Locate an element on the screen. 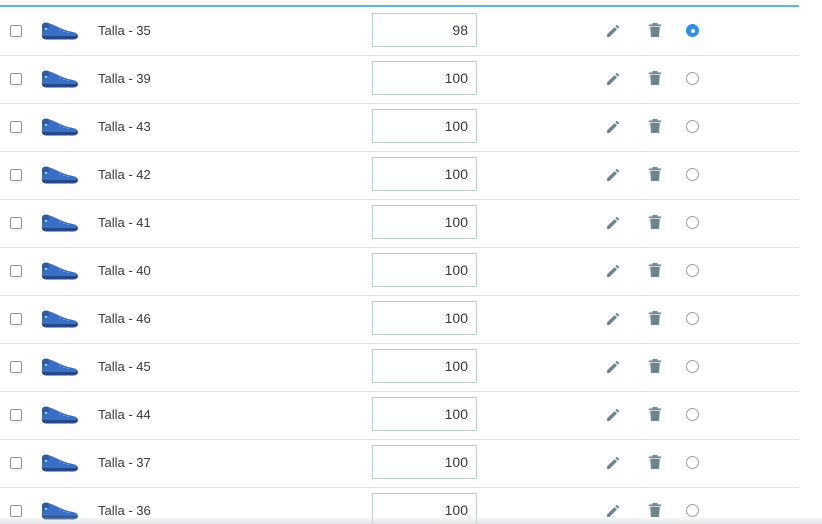  combination-row: Talla - 45 is located at coordinates (399, 367).